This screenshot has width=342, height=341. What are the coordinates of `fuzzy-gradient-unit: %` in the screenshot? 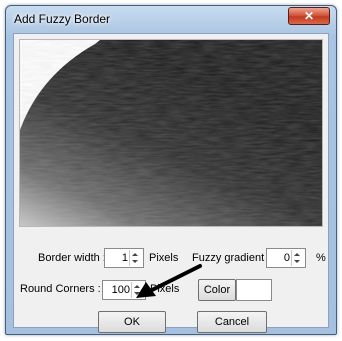 It's located at (321, 258).